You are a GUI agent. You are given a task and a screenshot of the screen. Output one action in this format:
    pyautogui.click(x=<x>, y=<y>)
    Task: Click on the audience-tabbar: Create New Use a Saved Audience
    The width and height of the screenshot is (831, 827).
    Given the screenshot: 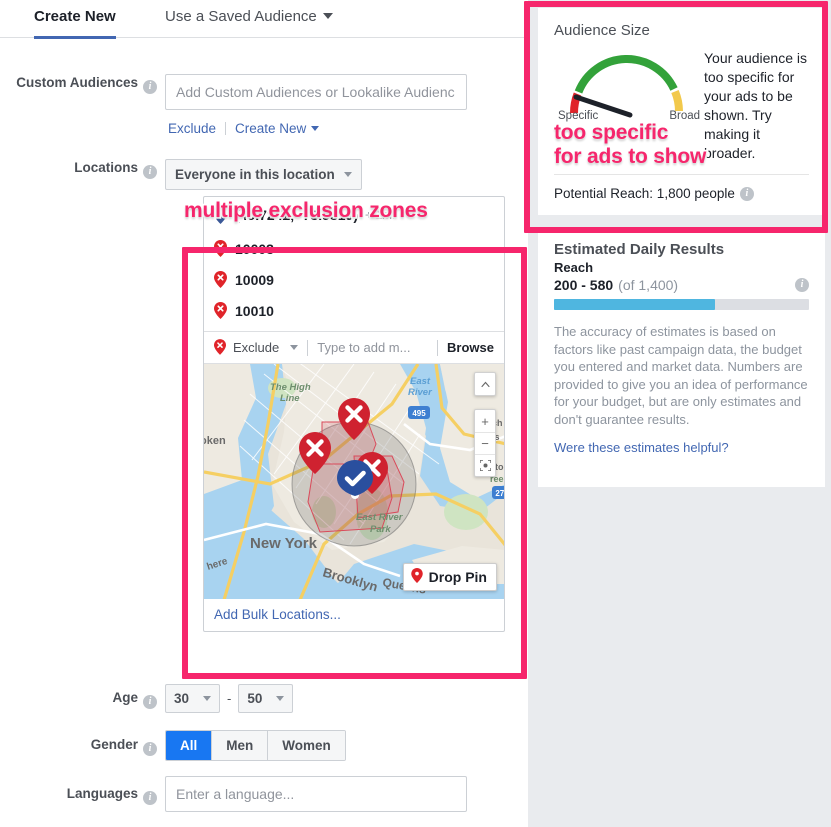 What is the action you would take?
    pyautogui.click(x=264, y=19)
    